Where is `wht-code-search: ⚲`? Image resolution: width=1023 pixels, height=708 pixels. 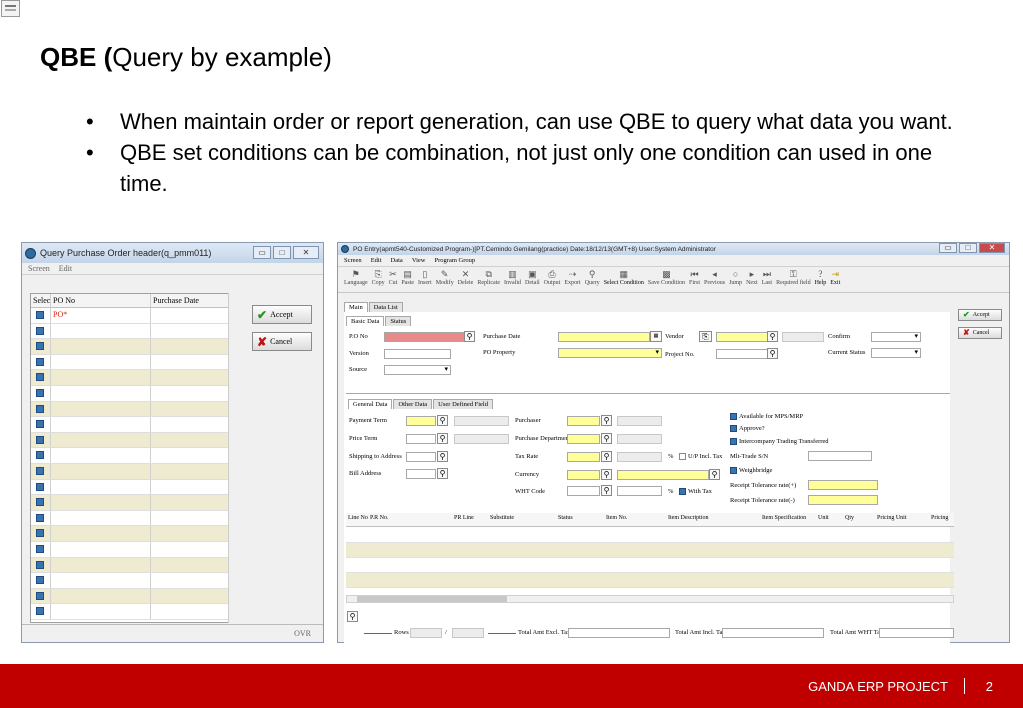
wht-code-search: ⚲ is located at coordinates (606, 490).